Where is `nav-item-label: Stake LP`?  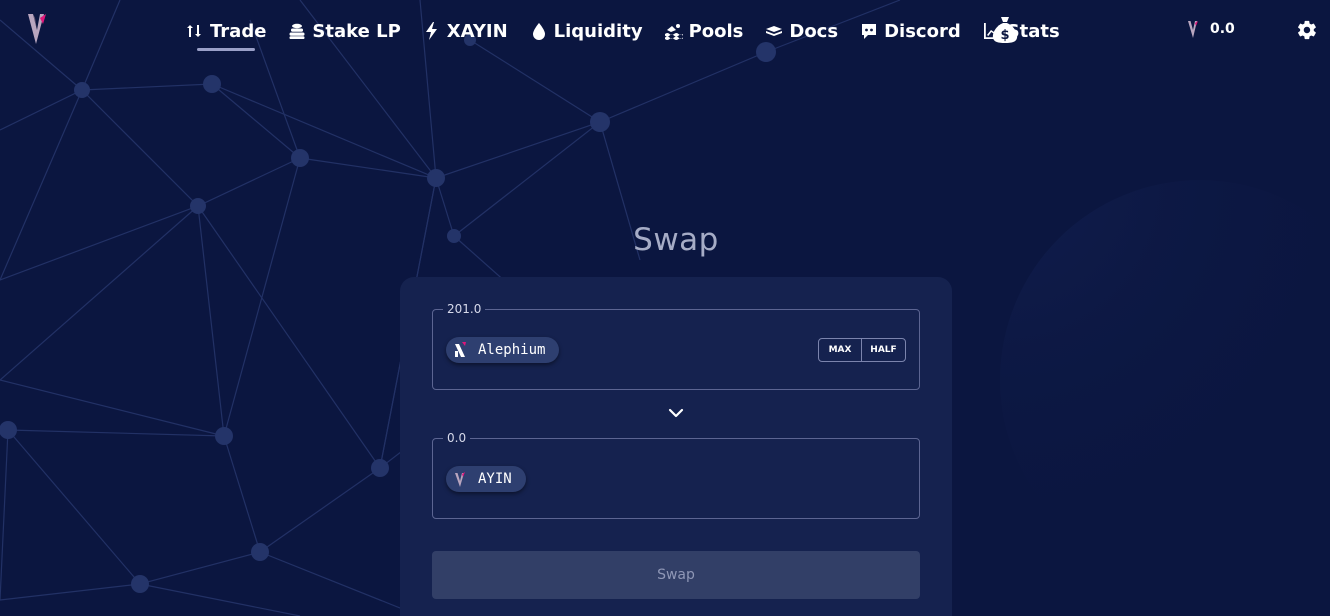
nav-item-label: Stake LP is located at coordinates (356, 31).